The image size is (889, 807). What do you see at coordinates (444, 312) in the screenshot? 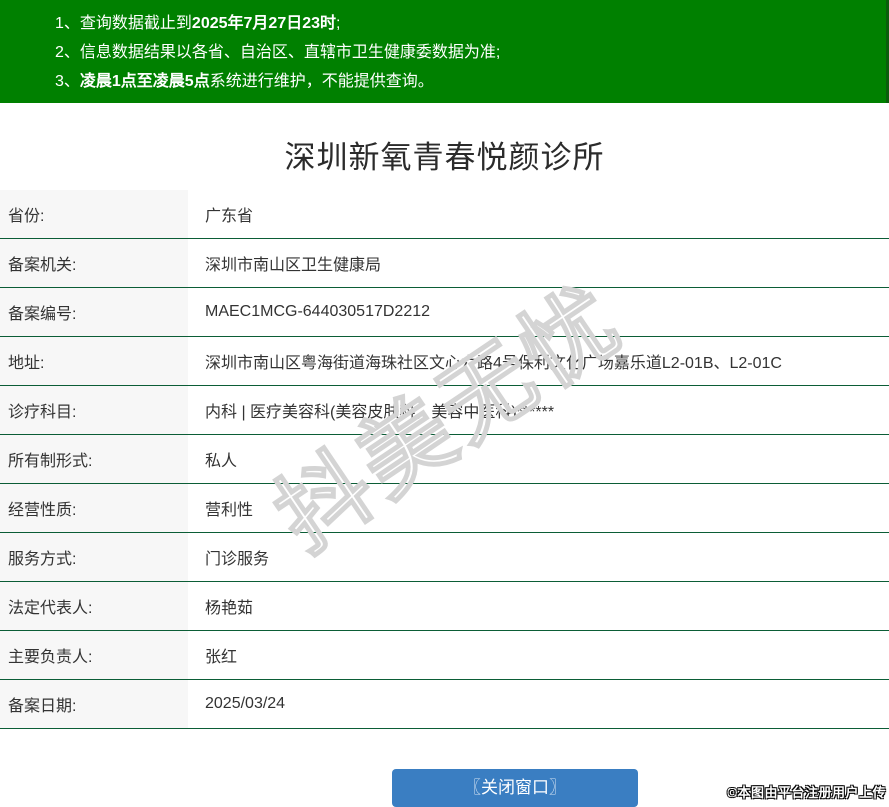
I see `table-row-filing-number: 备案编号: MAEC1MCG-644030517D2212` at bounding box center [444, 312].